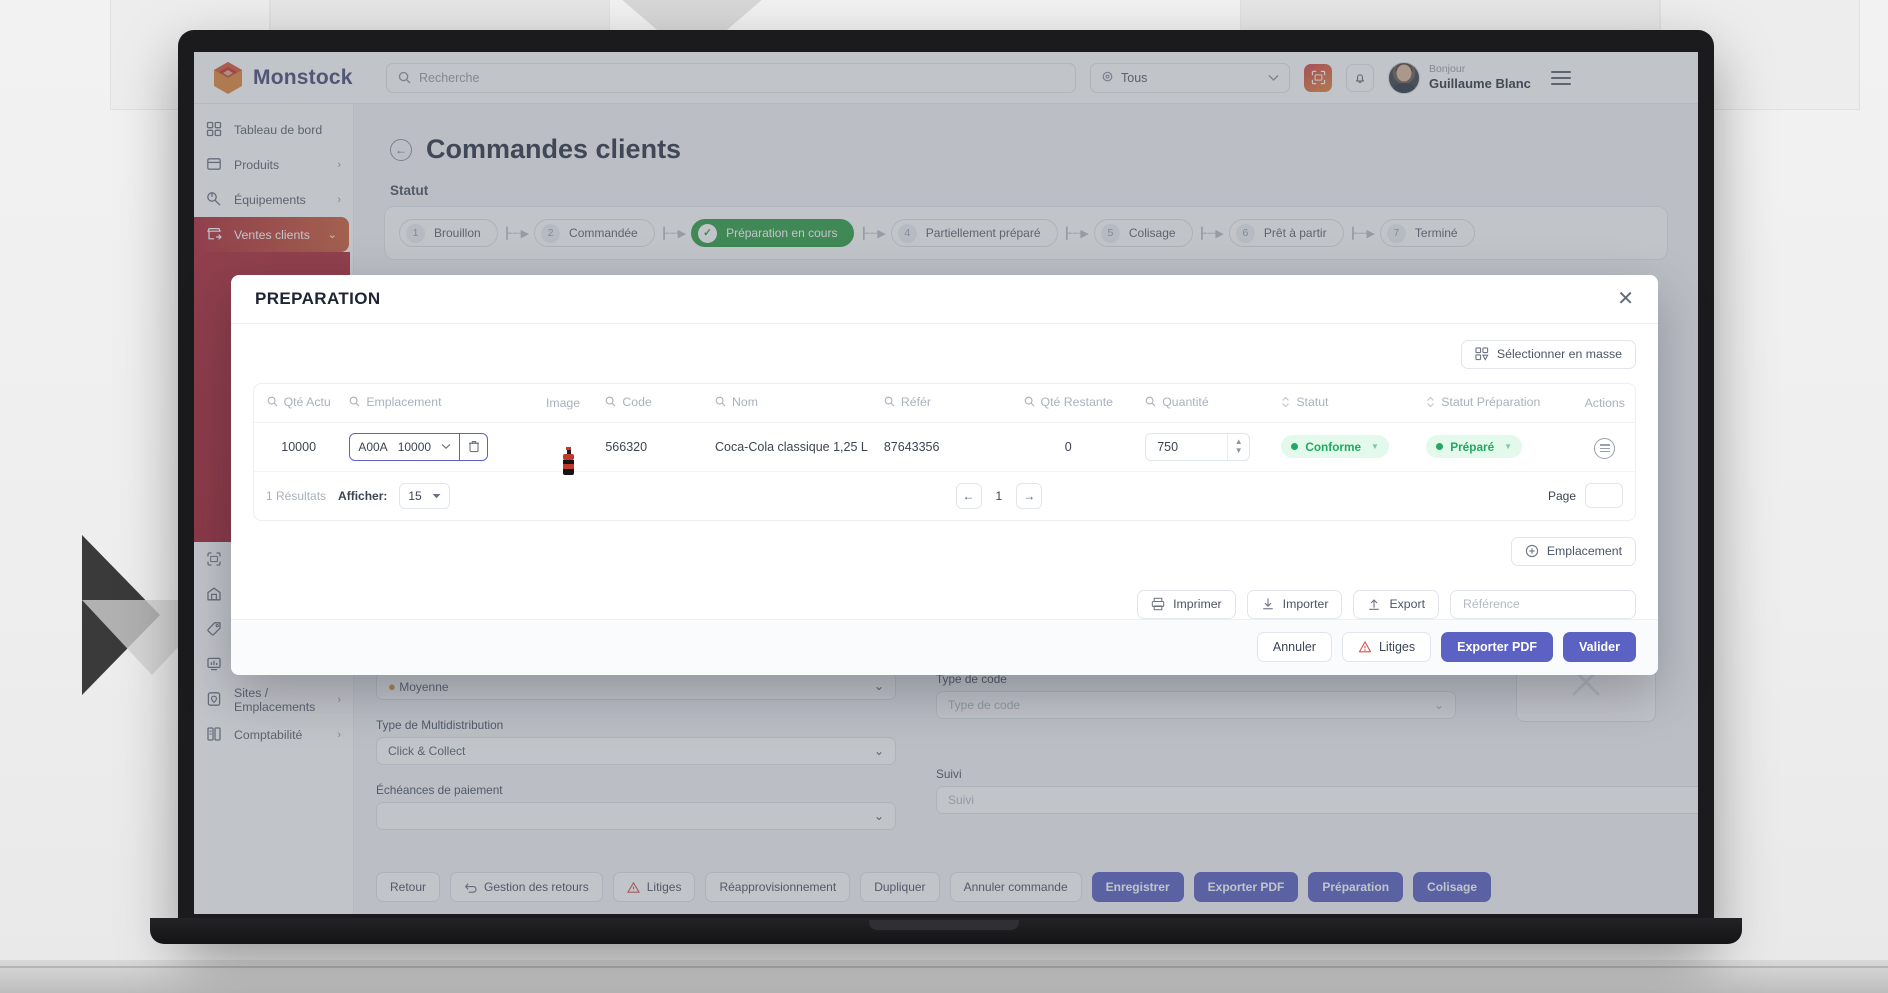  Describe the element at coordinates (1077, 401) in the screenshot. I see `th-label: Qté Restante` at that location.